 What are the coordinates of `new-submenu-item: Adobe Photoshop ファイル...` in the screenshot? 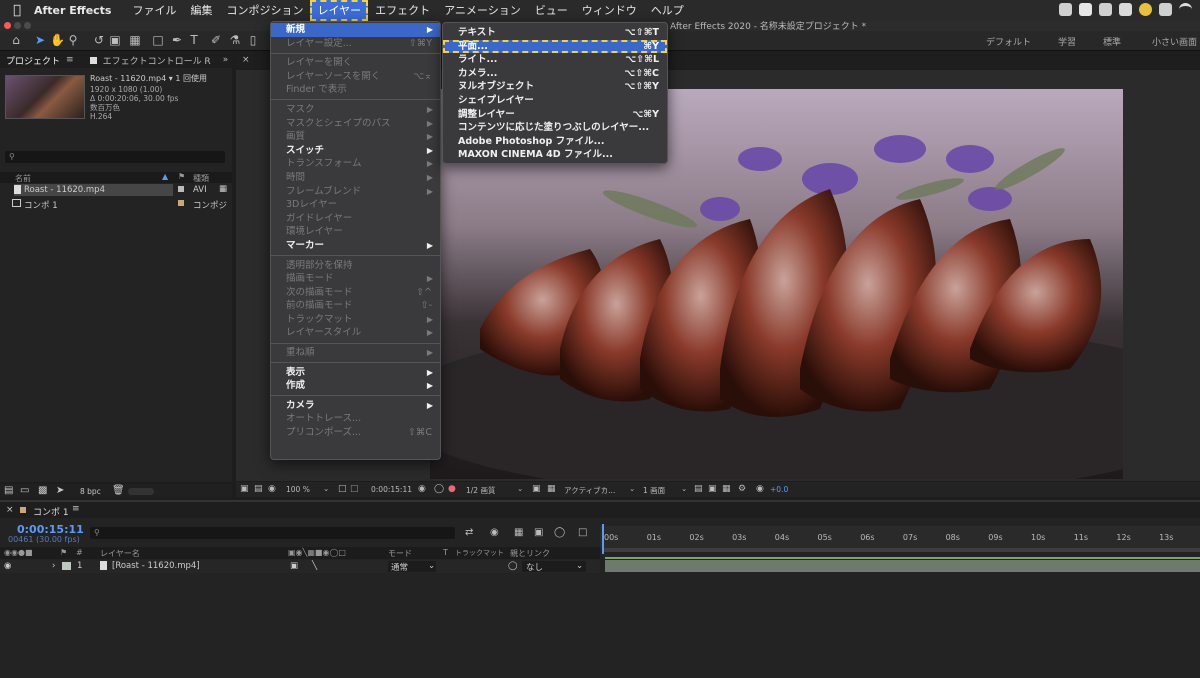 It's located at (555, 142).